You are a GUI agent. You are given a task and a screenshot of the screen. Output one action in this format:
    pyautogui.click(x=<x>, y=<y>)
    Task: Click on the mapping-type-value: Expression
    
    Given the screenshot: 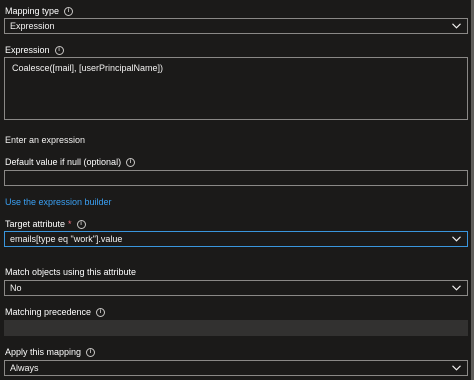 What is the action you would take?
    pyautogui.click(x=32, y=26)
    